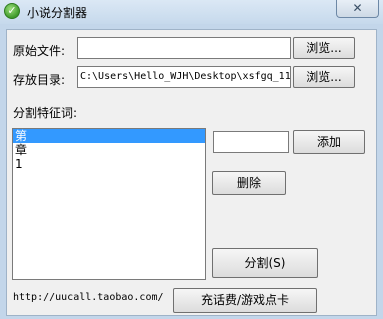 The width and height of the screenshot is (383, 319). I want to click on split-keyword-label: 分割特征词:, so click(45, 113).